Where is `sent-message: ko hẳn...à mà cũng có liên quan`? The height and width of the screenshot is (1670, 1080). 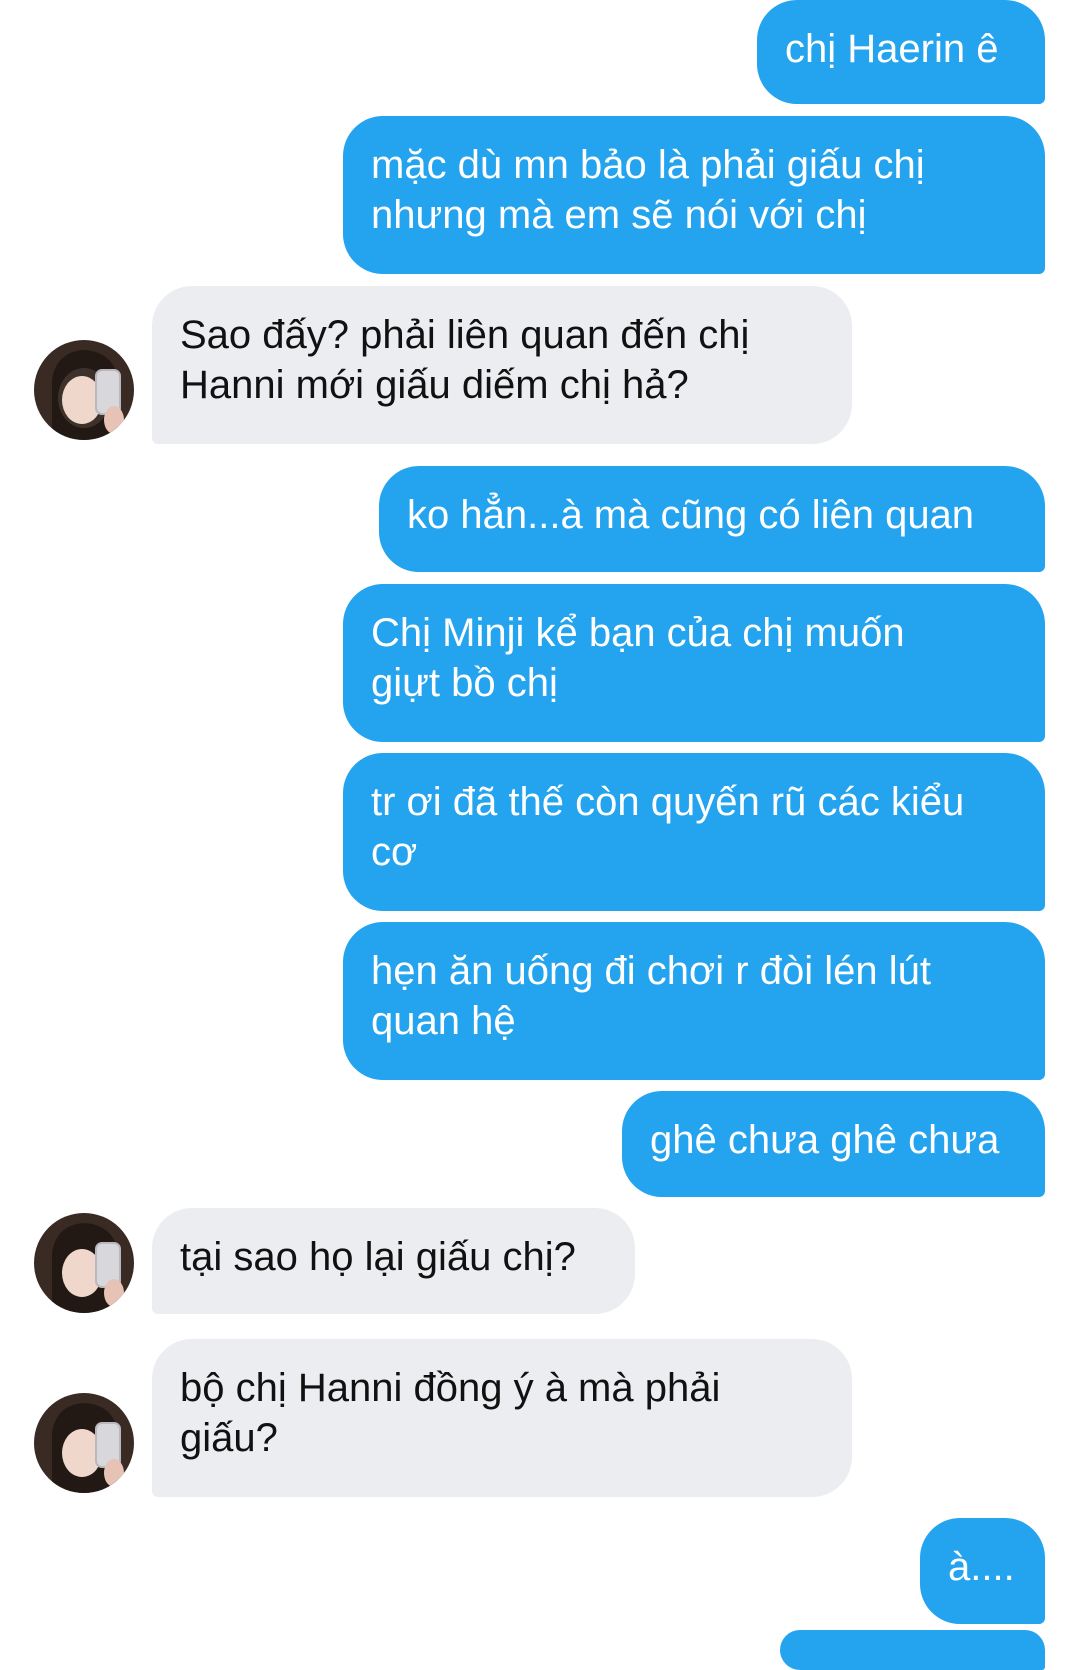 sent-message: ko hẳn...à mà cũng có liên quan is located at coordinates (712, 519).